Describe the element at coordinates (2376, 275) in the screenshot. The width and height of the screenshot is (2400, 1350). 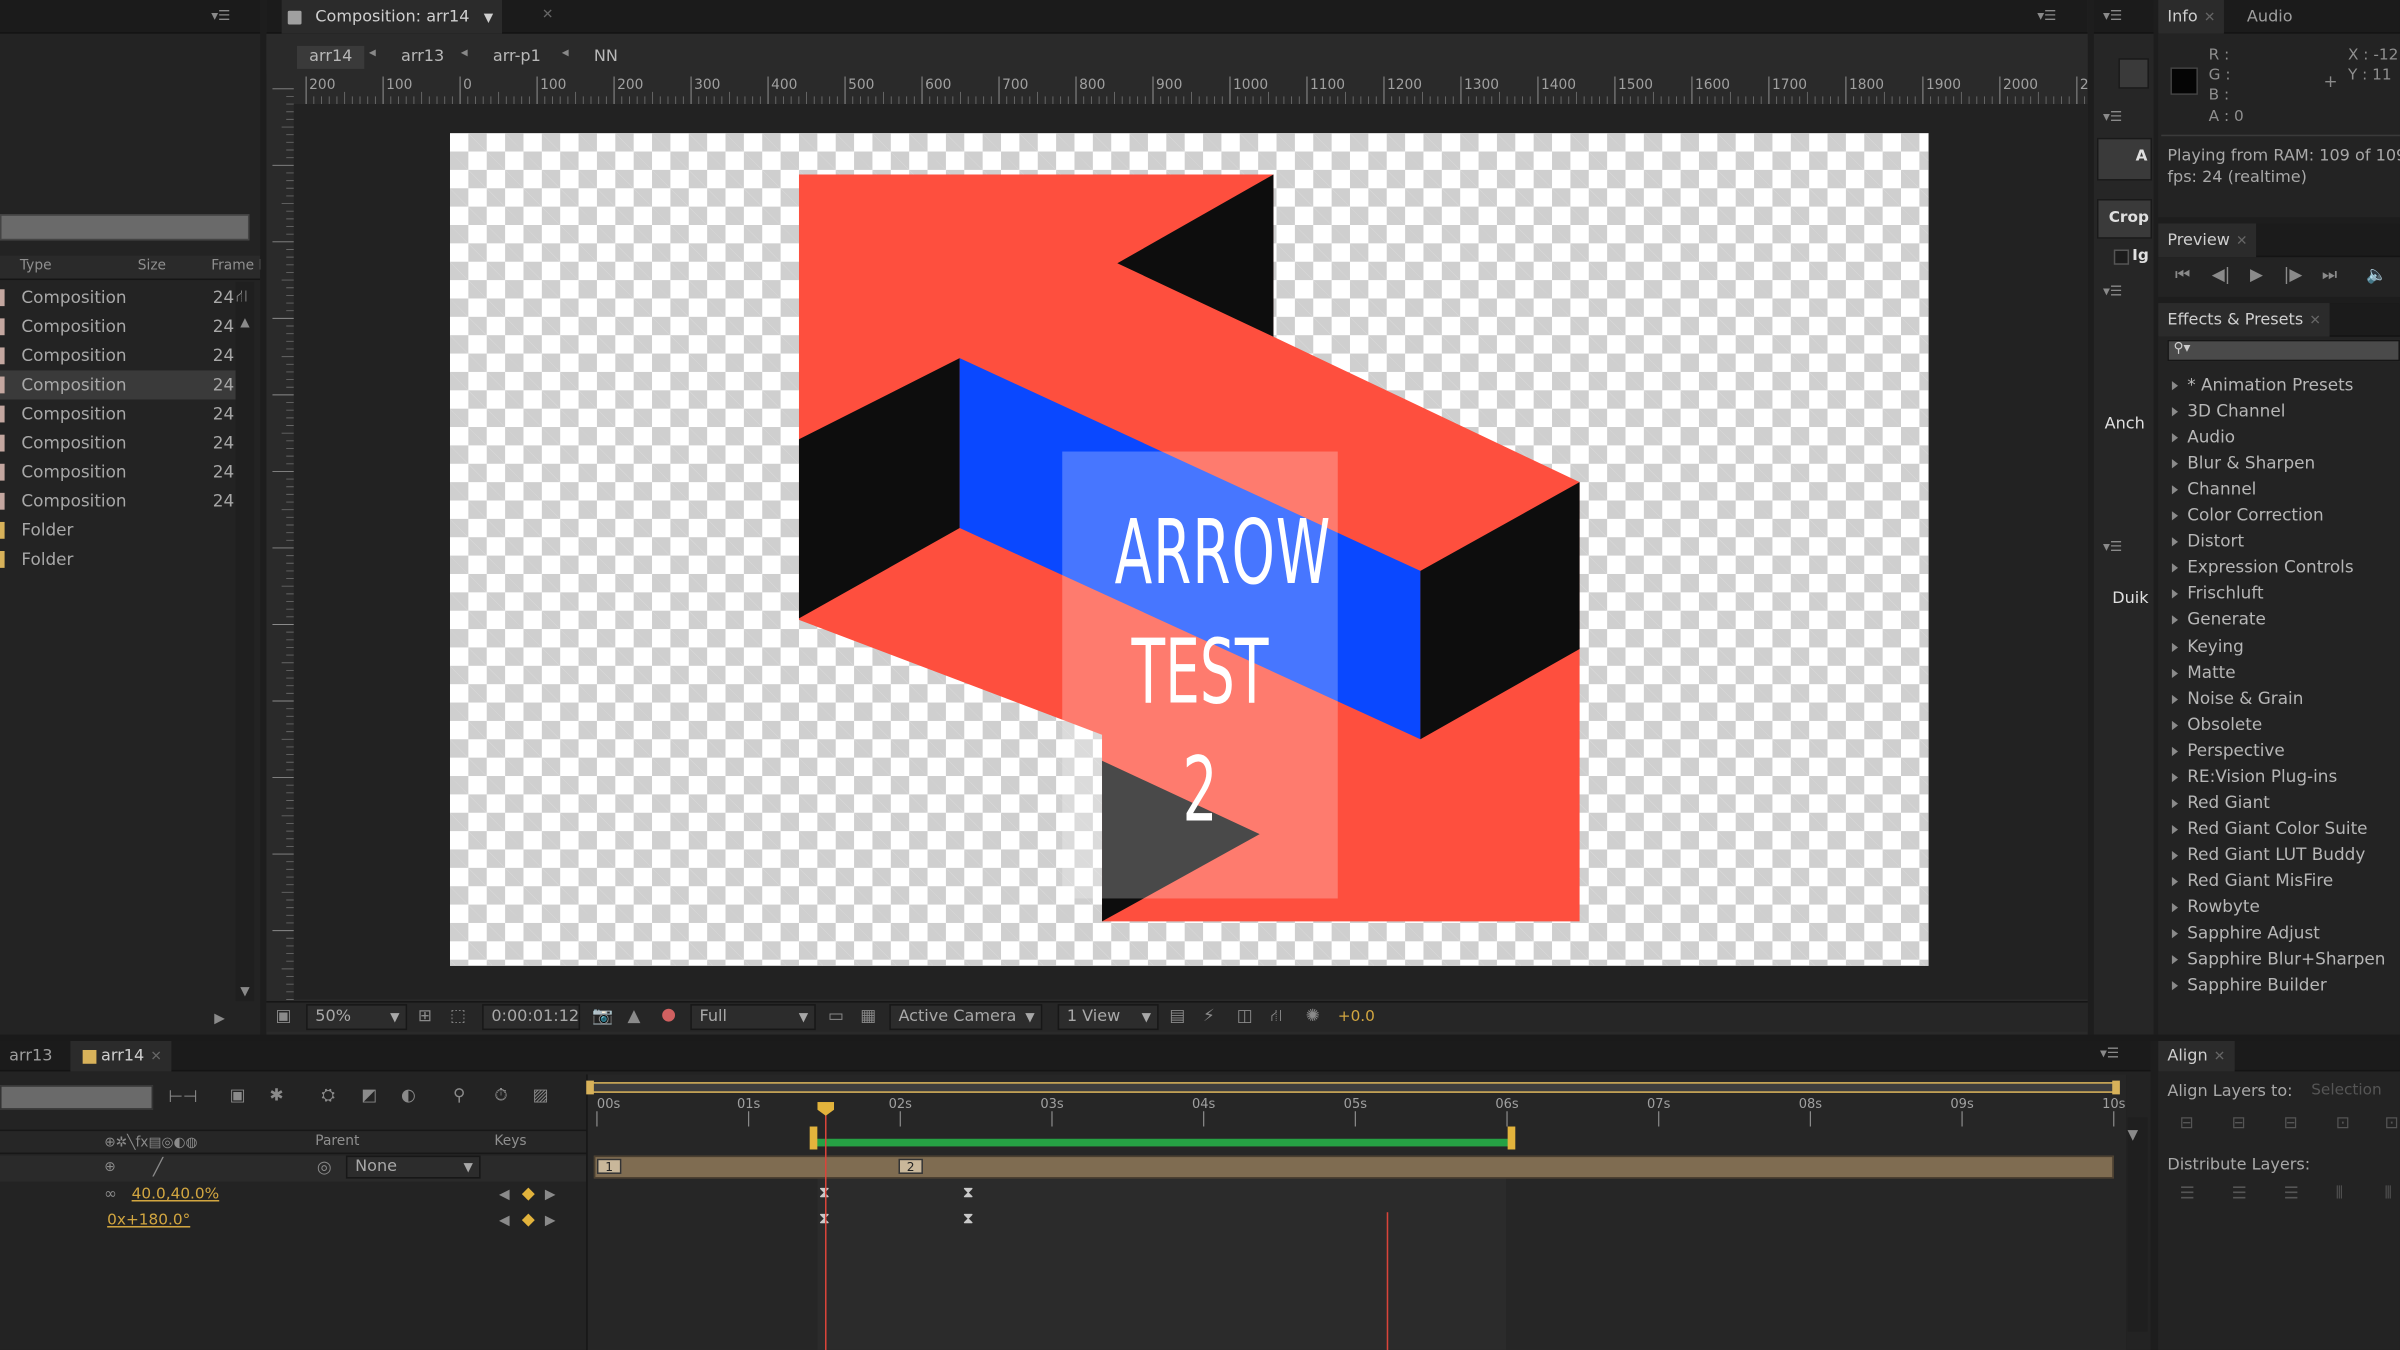
I see `audio-icon: 🔈` at that location.